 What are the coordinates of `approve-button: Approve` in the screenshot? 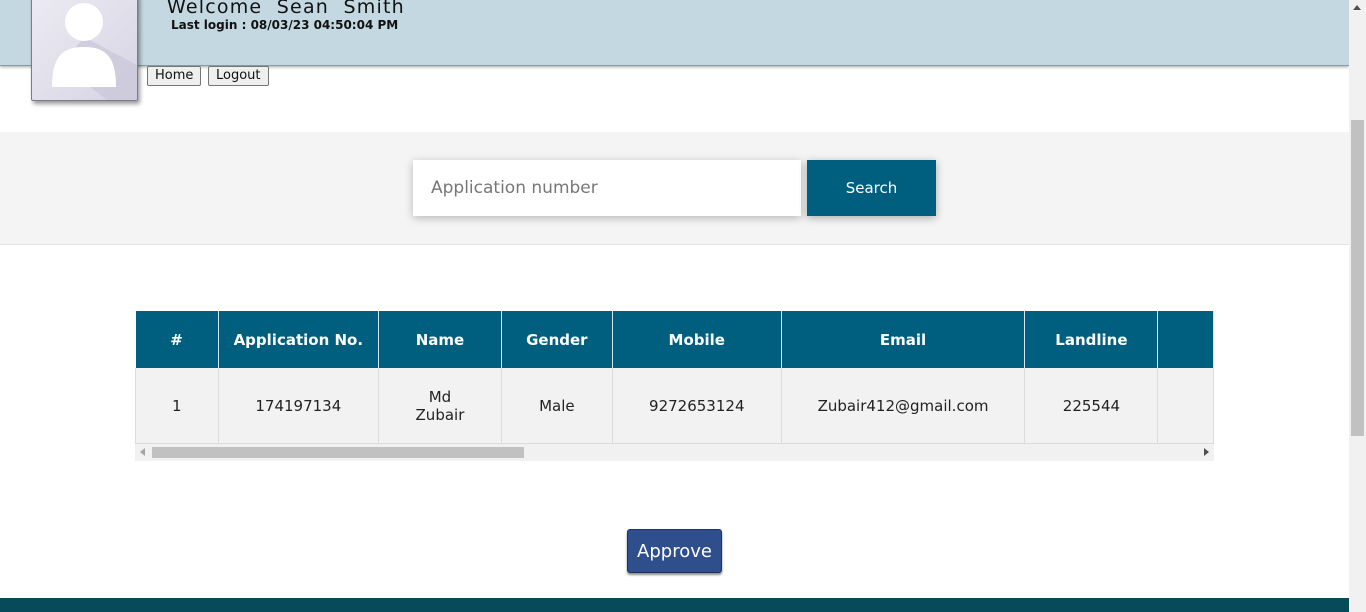 It's located at (674, 551).